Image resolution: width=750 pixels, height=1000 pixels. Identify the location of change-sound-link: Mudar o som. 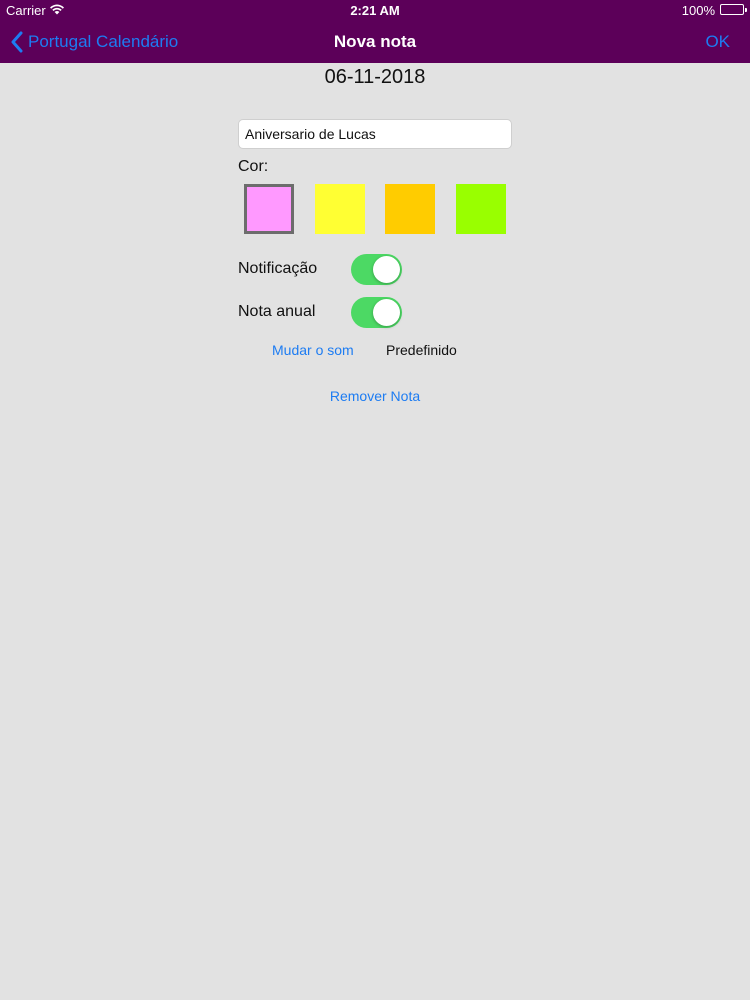
(313, 350).